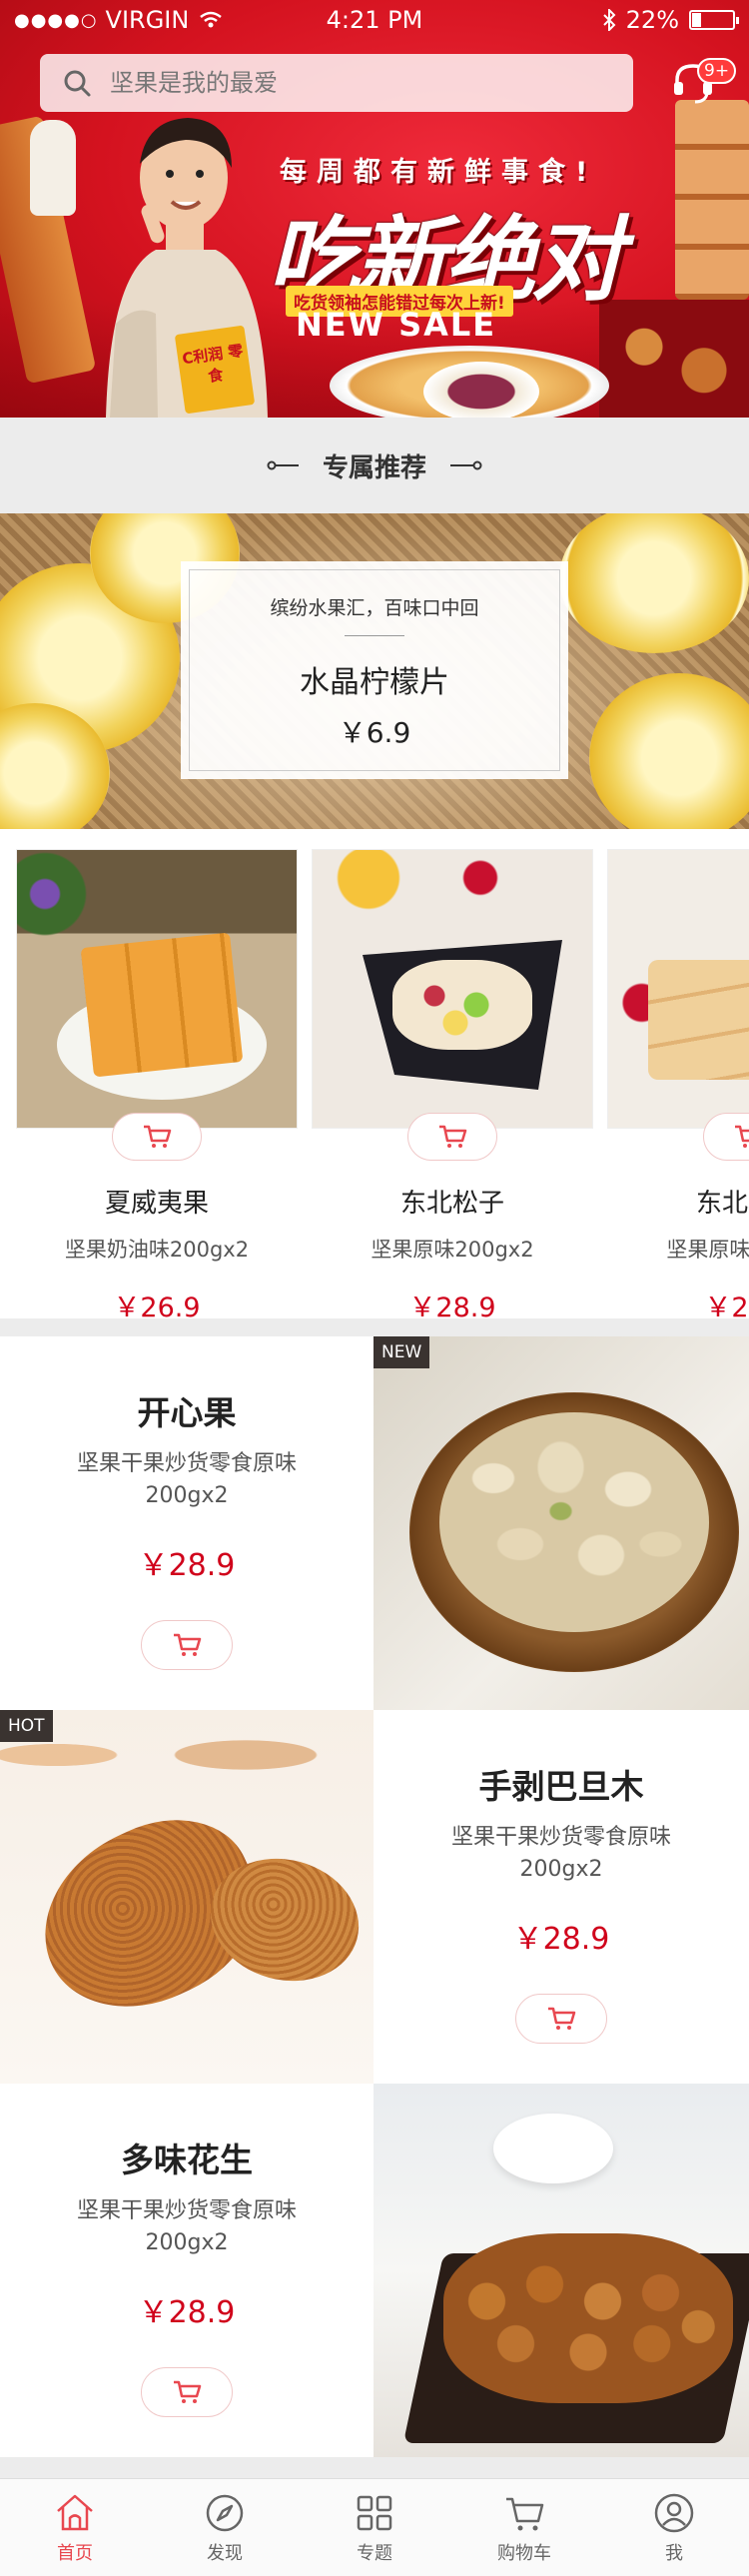  I want to click on featured-subtitle: 缤纷水果汇，百味口中回, so click(374, 608).